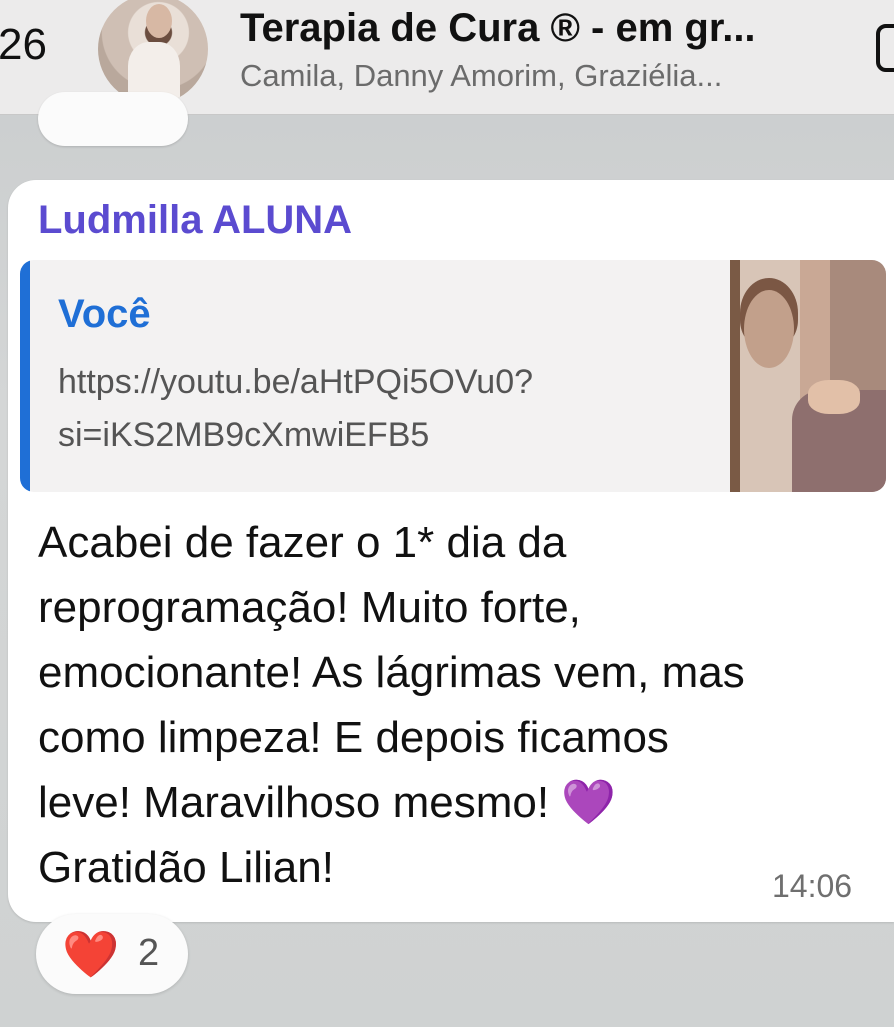  Describe the element at coordinates (186, 867) in the screenshot. I see `message-line: Gratidão Lilian!` at that location.